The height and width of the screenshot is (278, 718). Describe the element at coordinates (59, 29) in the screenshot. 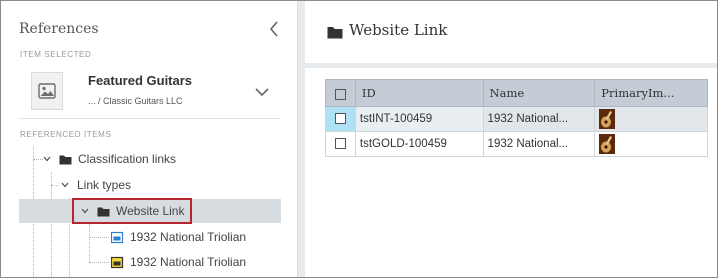

I see `panel-title: References` at that location.